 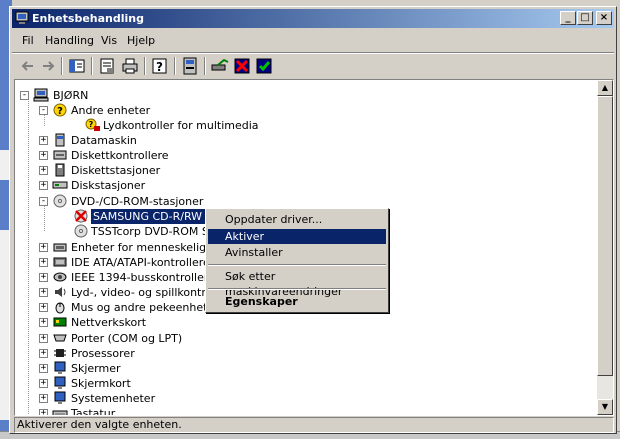 I want to click on vertical-scrollbar: ▲ ▼, so click(x=605, y=247).